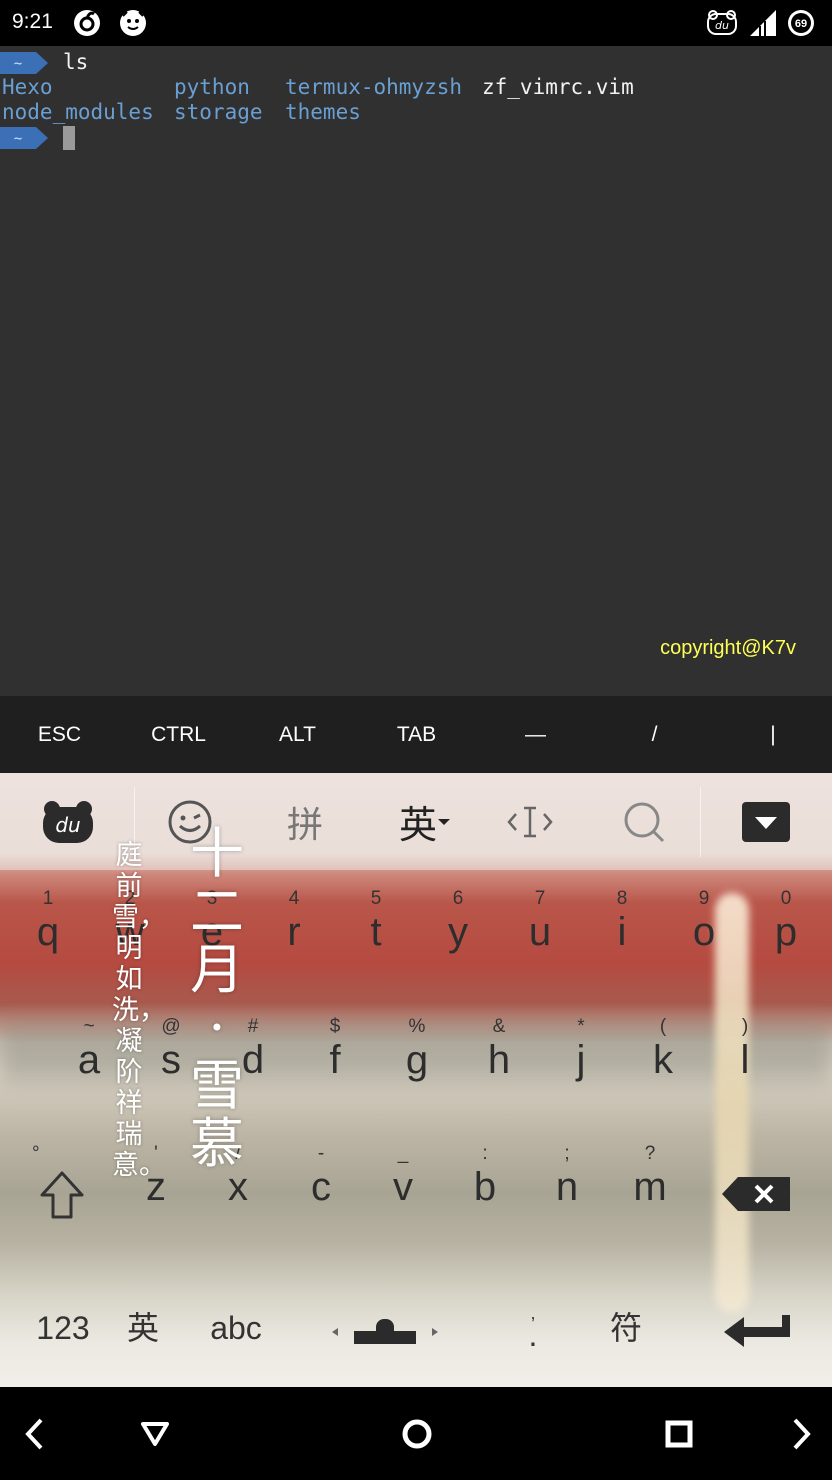 Image resolution: width=832 pixels, height=1480 pixels. I want to click on period-key: , ., so click(533, 1328).